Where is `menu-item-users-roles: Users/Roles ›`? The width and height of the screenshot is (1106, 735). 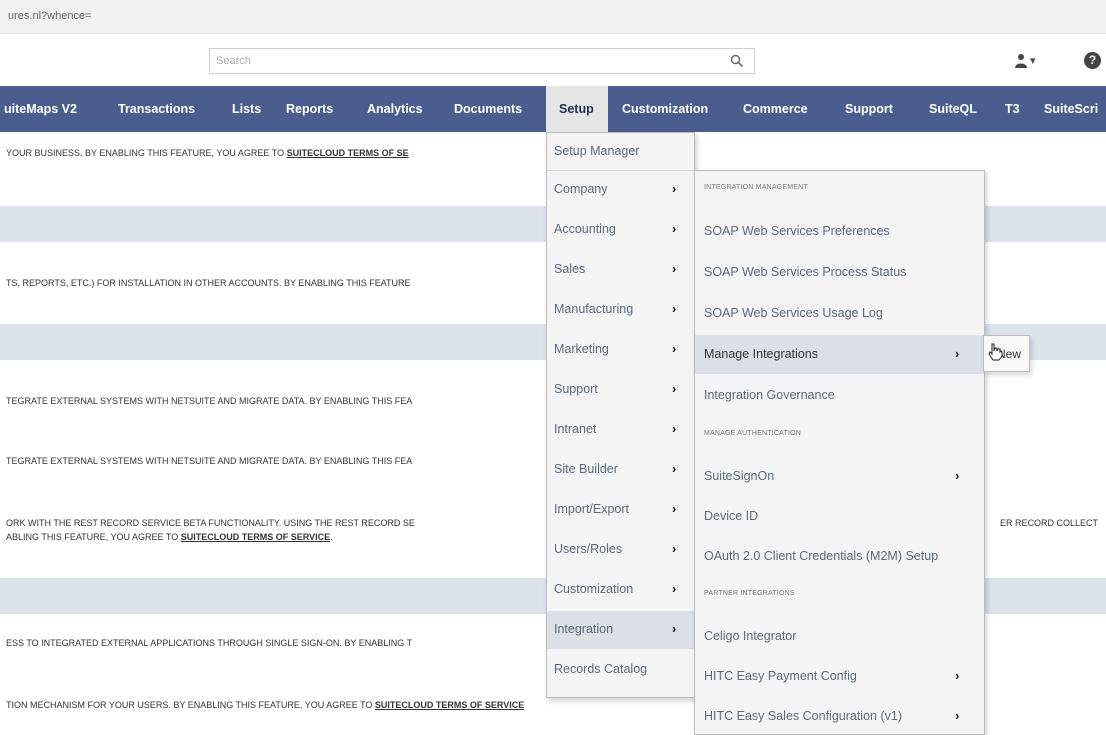
menu-item-users-roles: Users/Roles › is located at coordinates (620, 550).